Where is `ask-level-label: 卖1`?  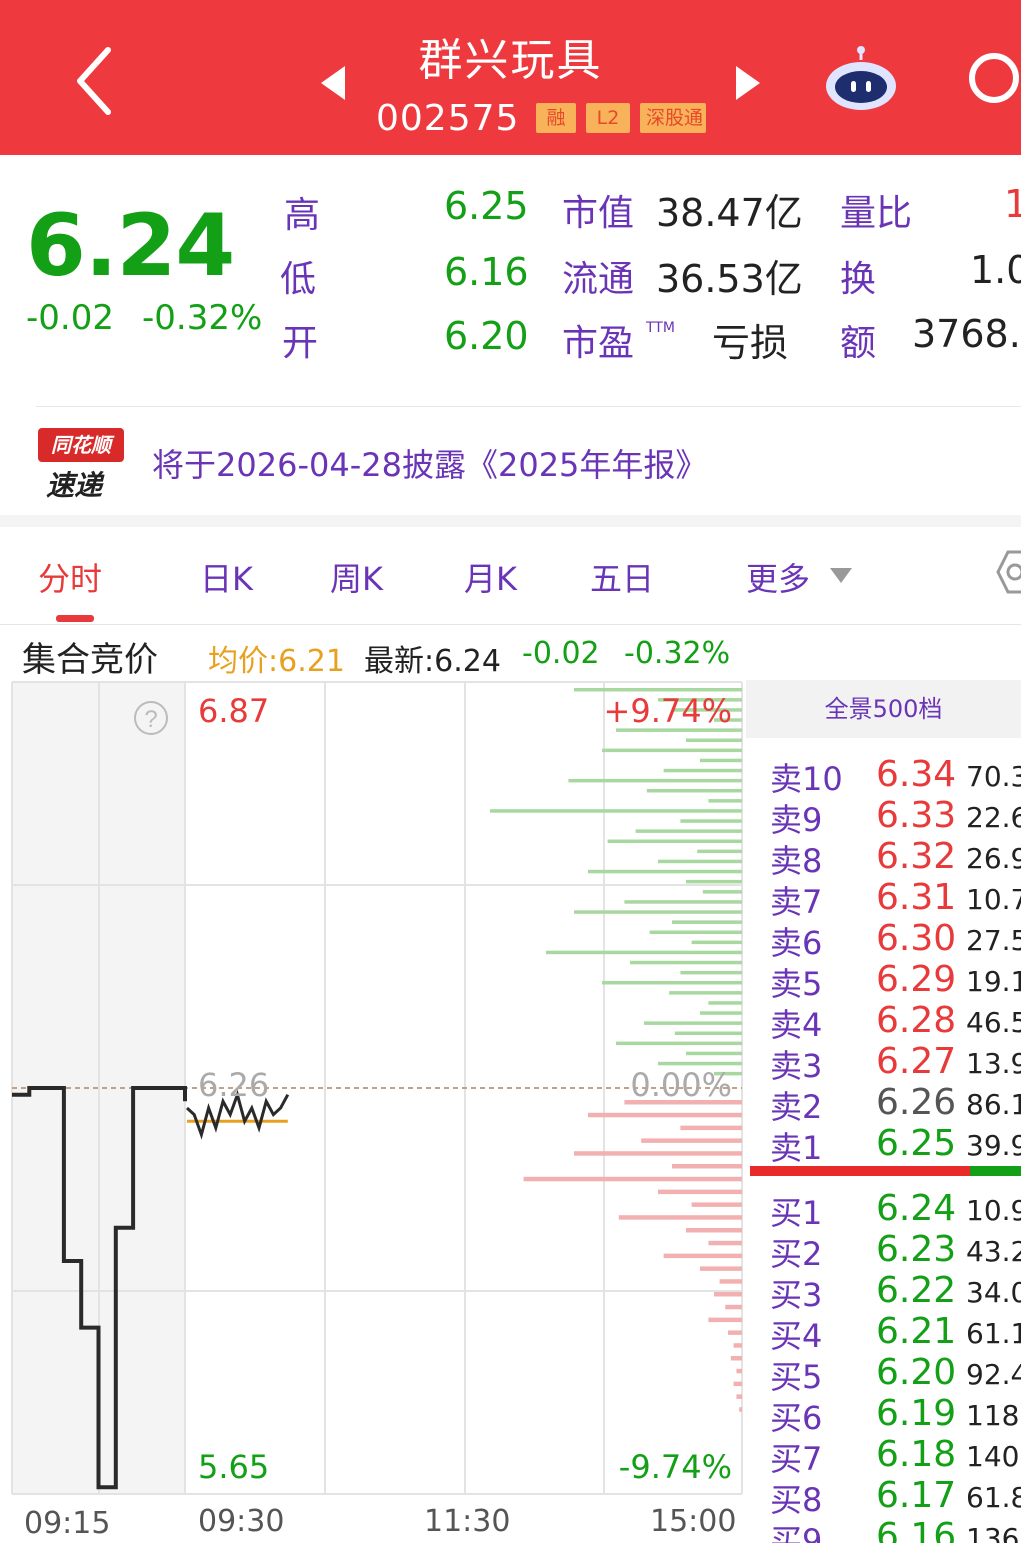
ask-level-label: 卖1 is located at coordinates (796, 1148).